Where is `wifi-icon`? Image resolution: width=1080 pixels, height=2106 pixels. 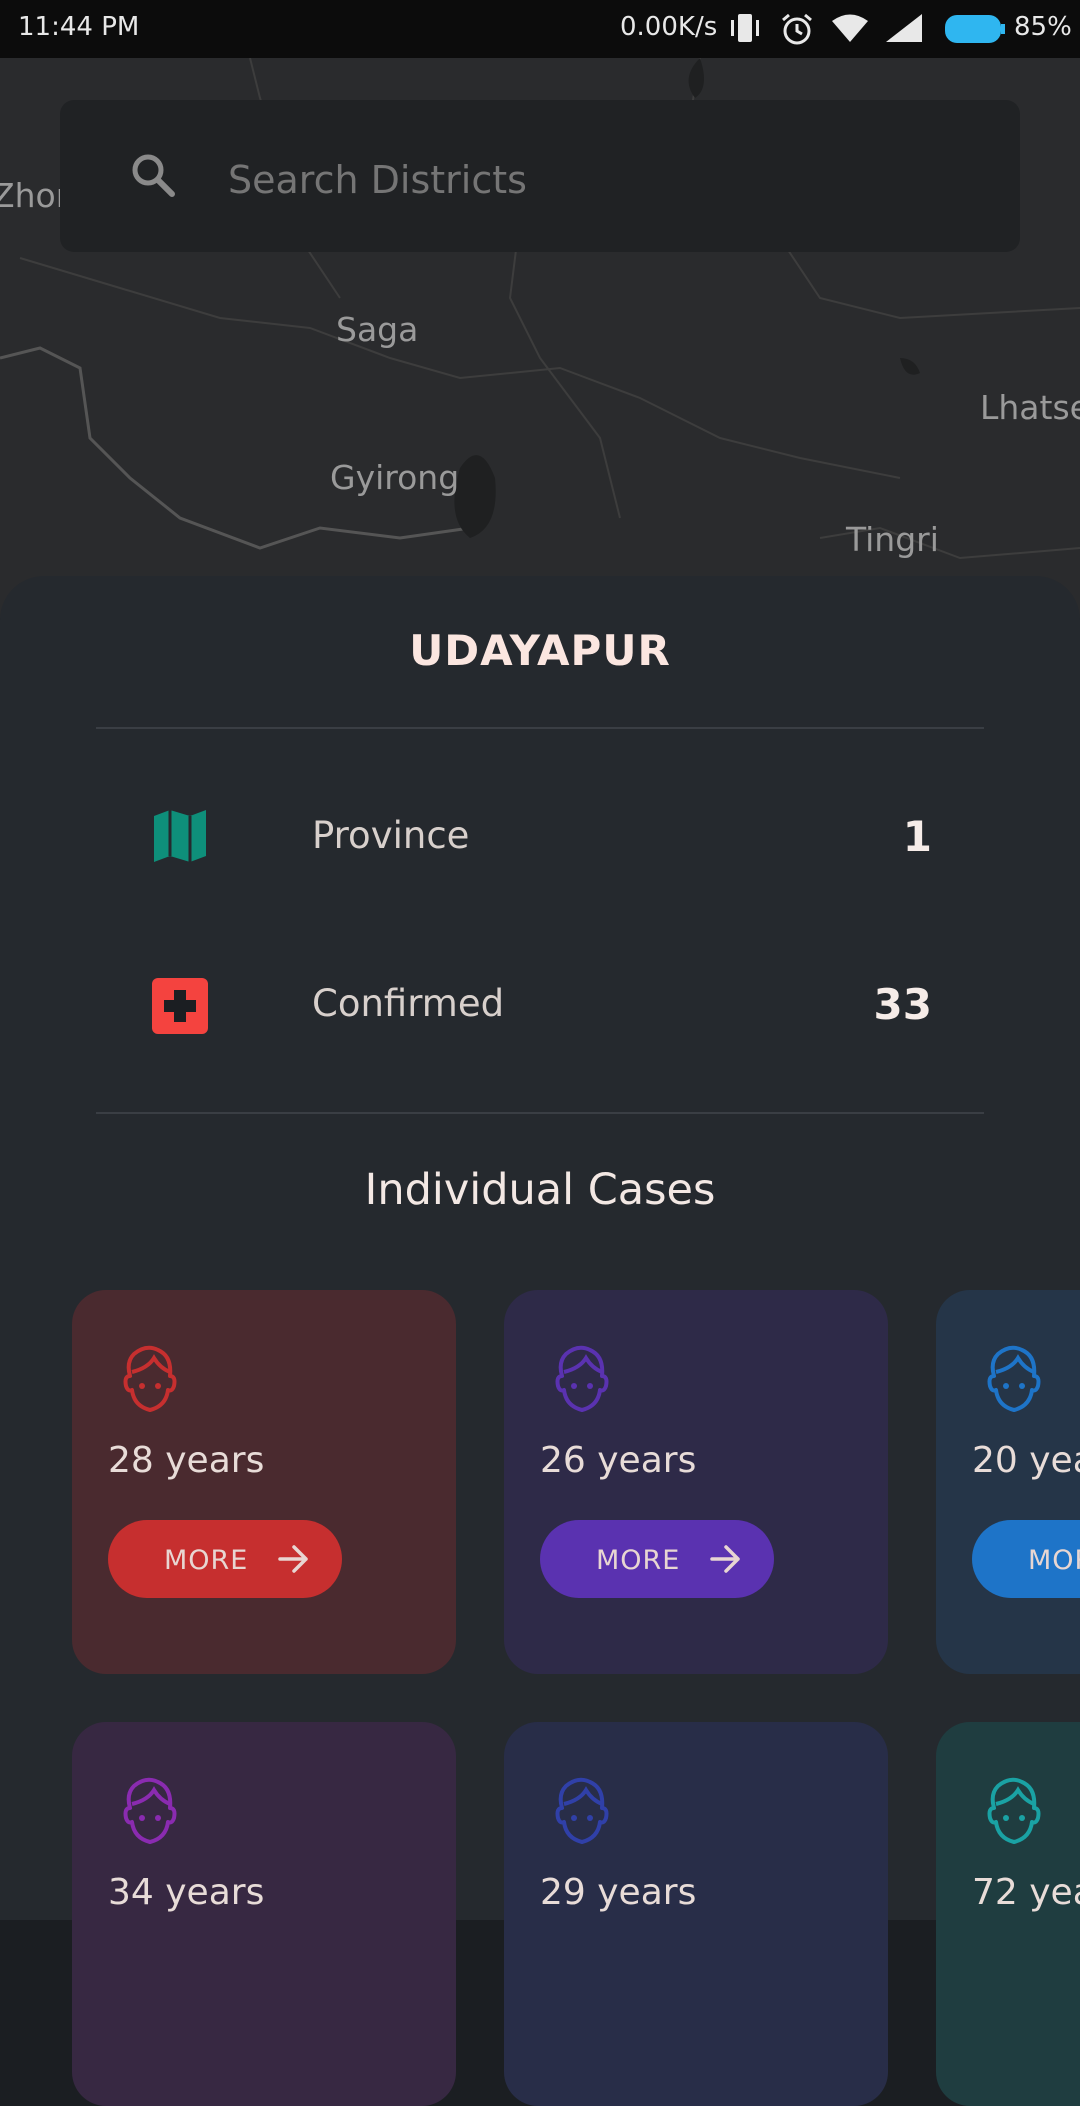
wifi-icon is located at coordinates (850, 31).